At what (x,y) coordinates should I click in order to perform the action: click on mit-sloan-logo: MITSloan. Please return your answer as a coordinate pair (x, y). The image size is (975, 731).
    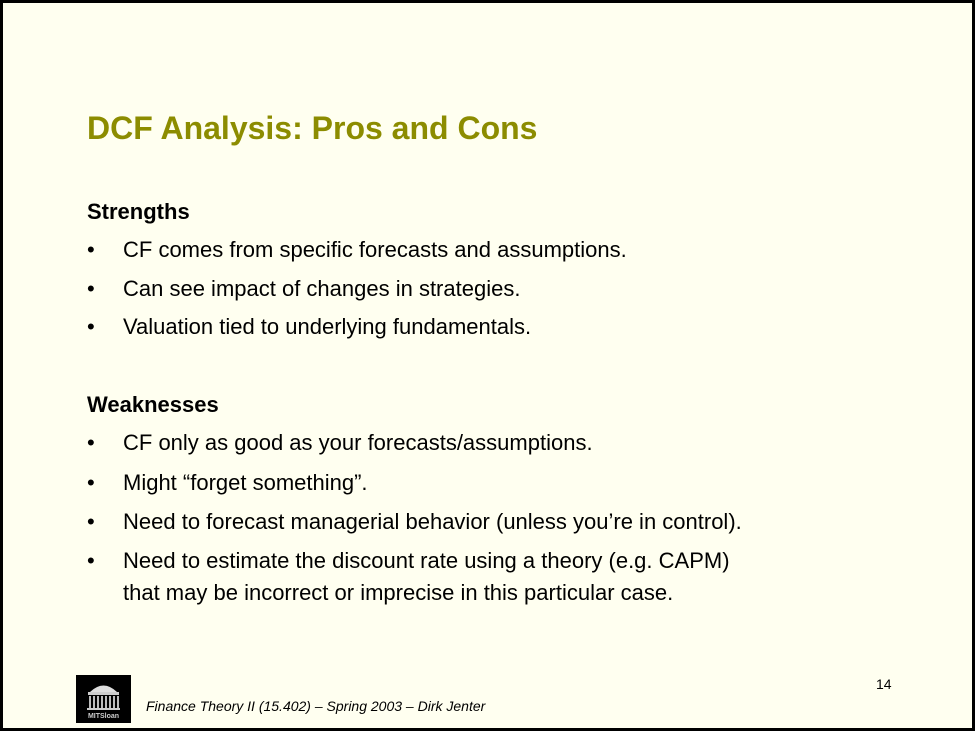
    Looking at the image, I should click on (103, 699).